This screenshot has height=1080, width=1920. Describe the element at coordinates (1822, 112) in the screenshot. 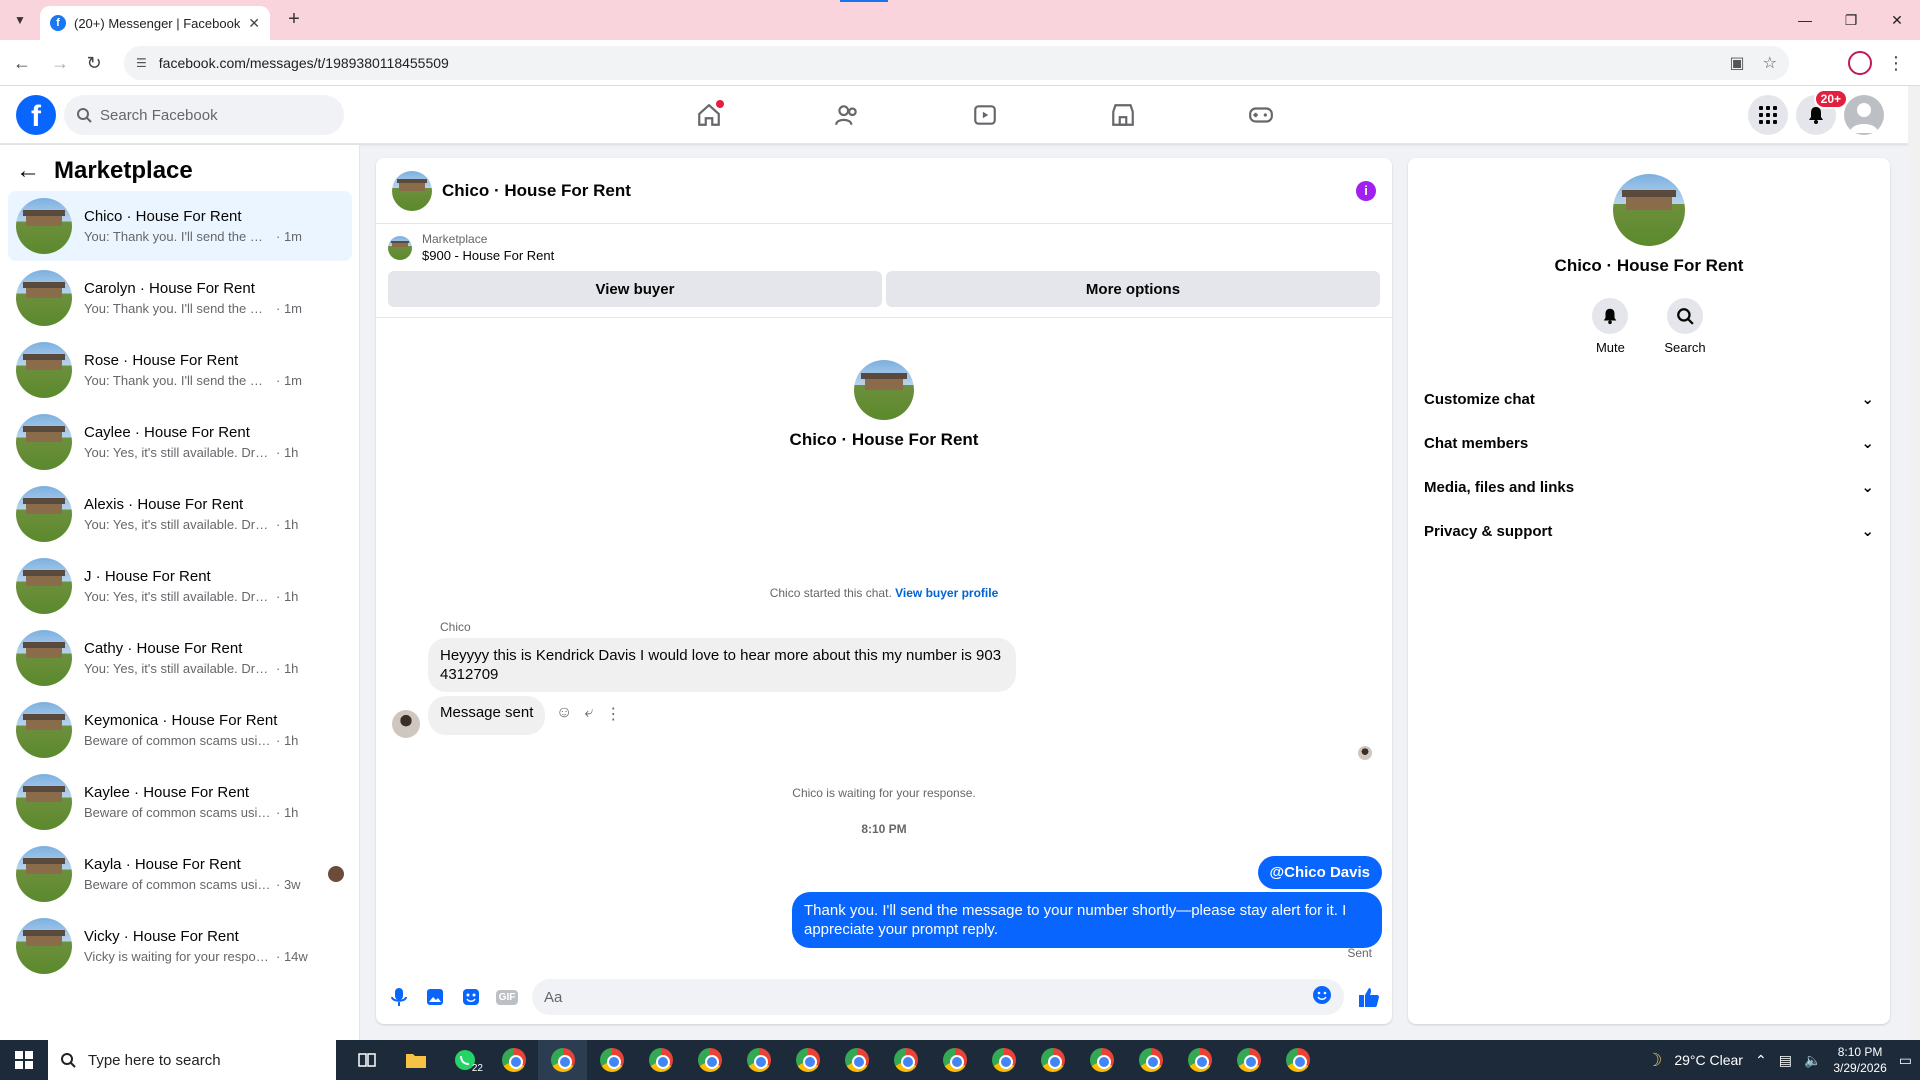

I see `notifications-button: 20+` at that location.